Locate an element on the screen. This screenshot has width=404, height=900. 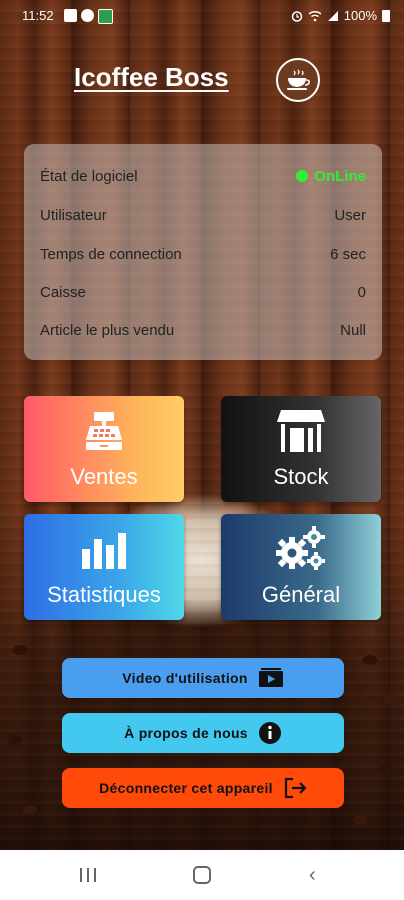
logout-icon is located at coordinates (295, 788).